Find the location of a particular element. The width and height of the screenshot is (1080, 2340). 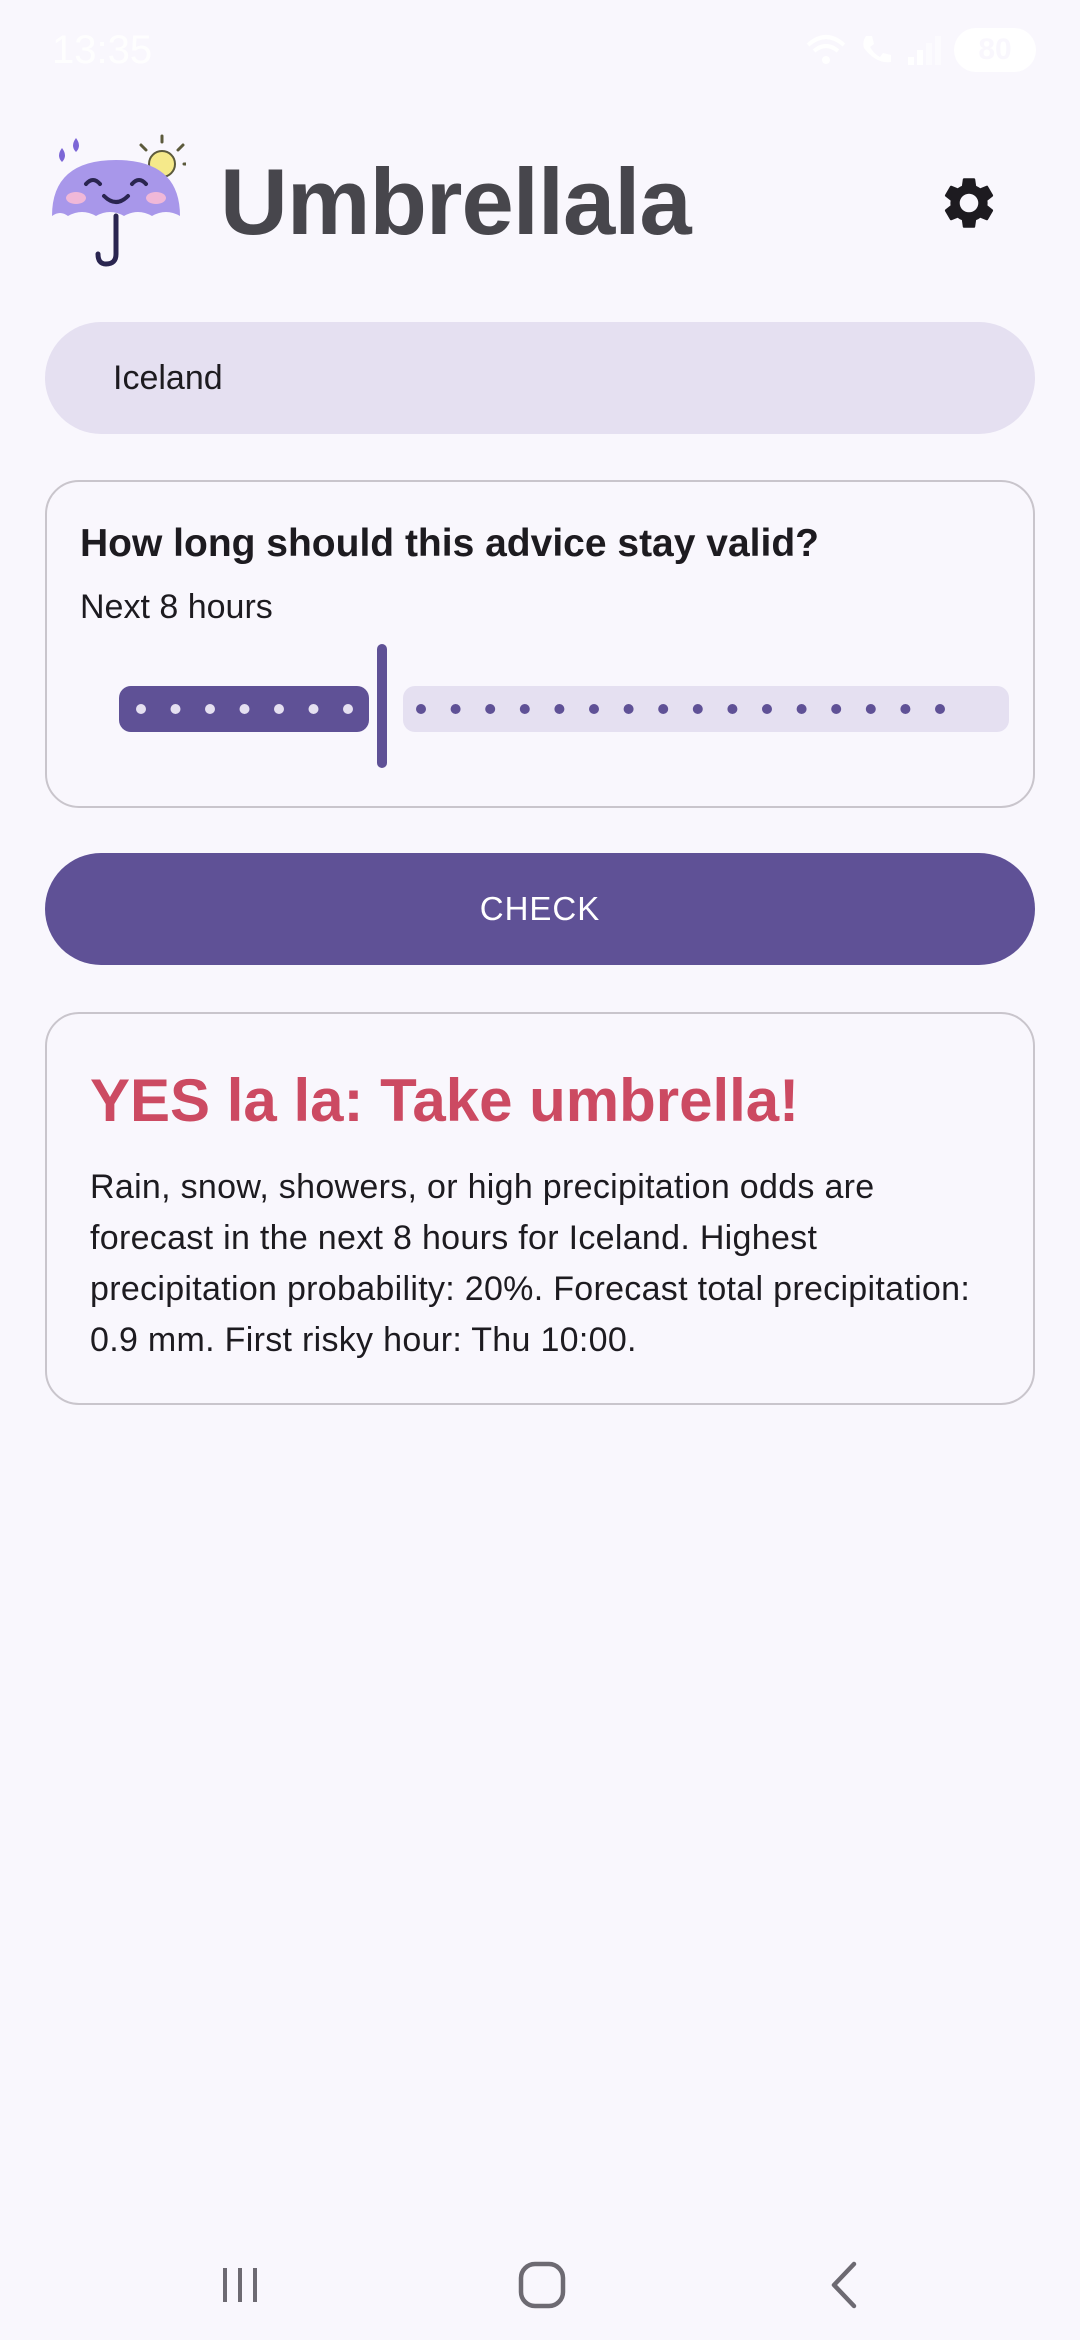

status-icons: 80 is located at coordinates (921, 50).